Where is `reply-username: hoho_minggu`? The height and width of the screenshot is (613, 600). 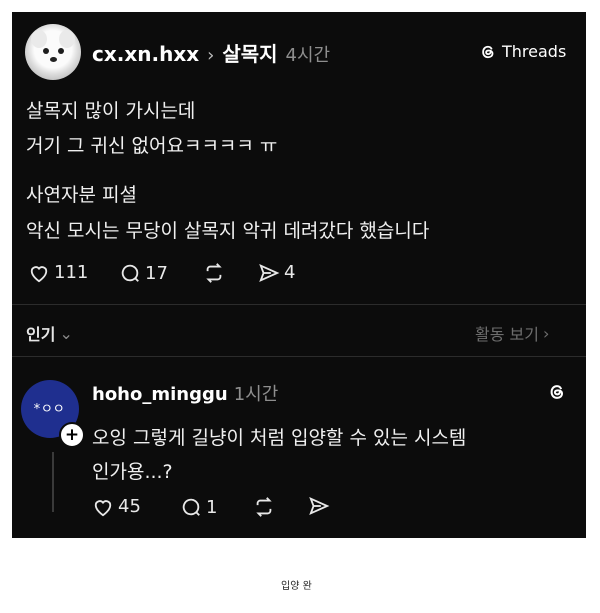
reply-username: hoho_minggu is located at coordinates (160, 394).